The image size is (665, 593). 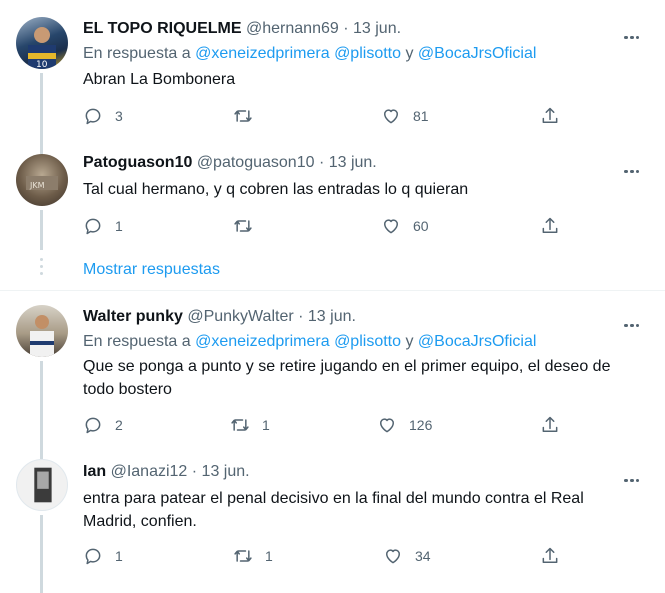 I want to click on display-name: Walter punky, so click(x=133, y=316).